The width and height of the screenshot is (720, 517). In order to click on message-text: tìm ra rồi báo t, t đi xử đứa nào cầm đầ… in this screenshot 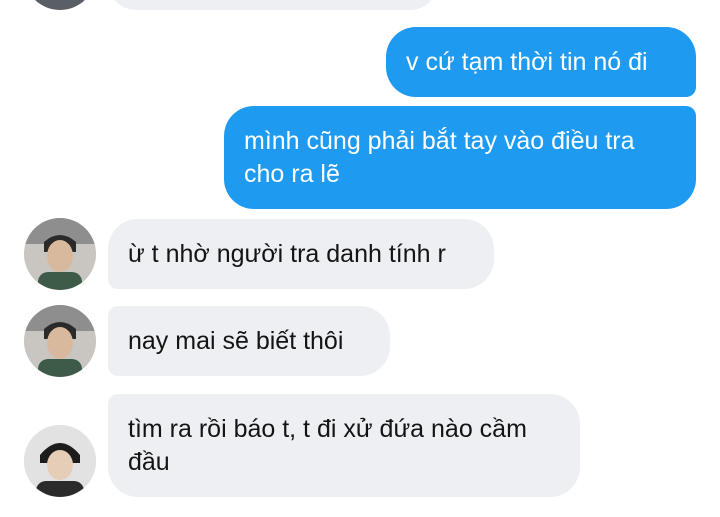, I will do `click(327, 445)`.